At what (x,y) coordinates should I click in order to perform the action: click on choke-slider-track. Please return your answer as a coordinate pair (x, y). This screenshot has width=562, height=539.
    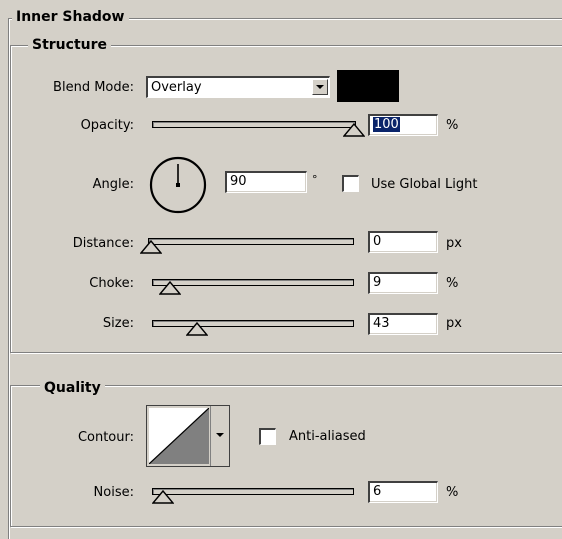
    Looking at the image, I should click on (253, 282).